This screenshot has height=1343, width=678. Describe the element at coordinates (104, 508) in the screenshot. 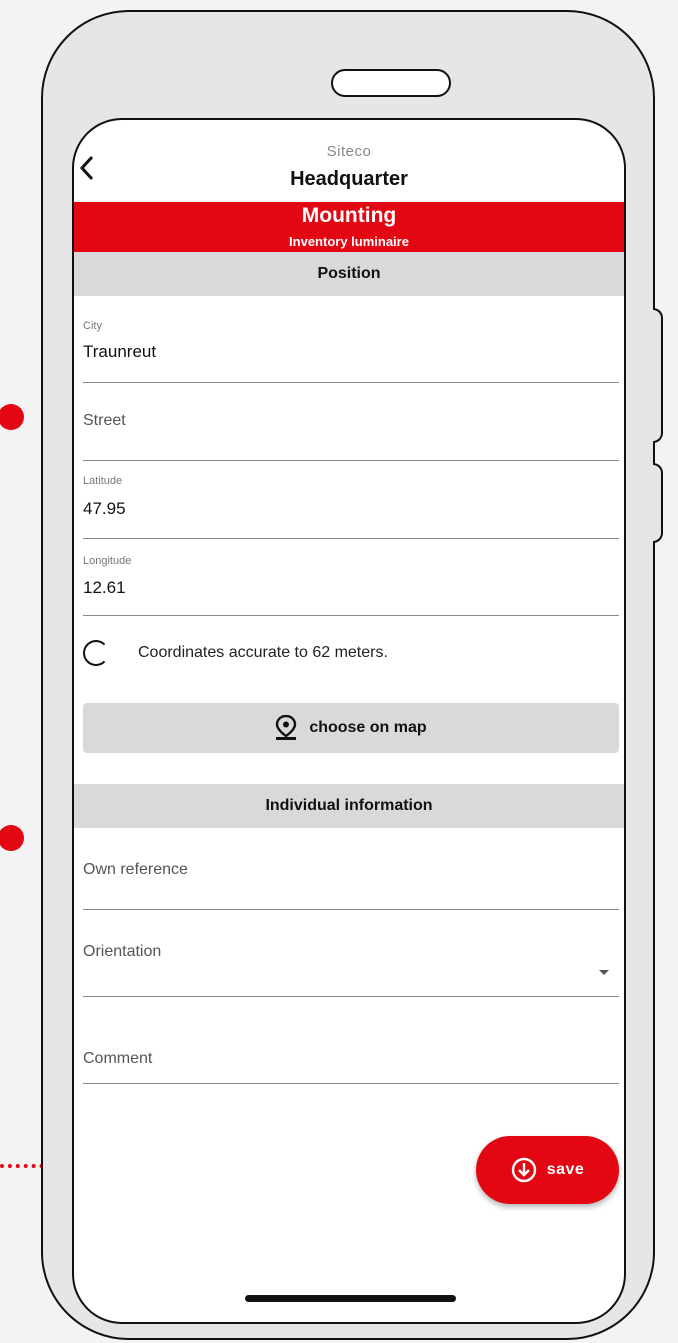

I see `latitude-value: 47.95` at that location.